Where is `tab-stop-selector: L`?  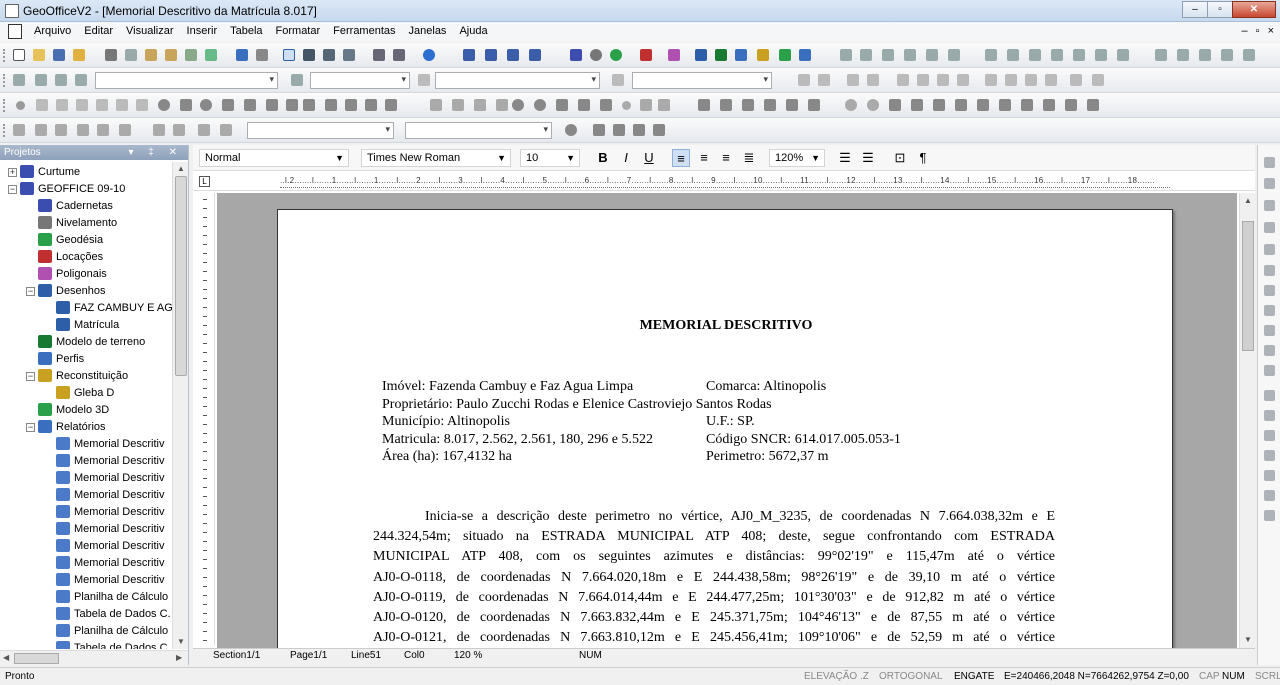
tab-stop-selector: L is located at coordinates (204, 181).